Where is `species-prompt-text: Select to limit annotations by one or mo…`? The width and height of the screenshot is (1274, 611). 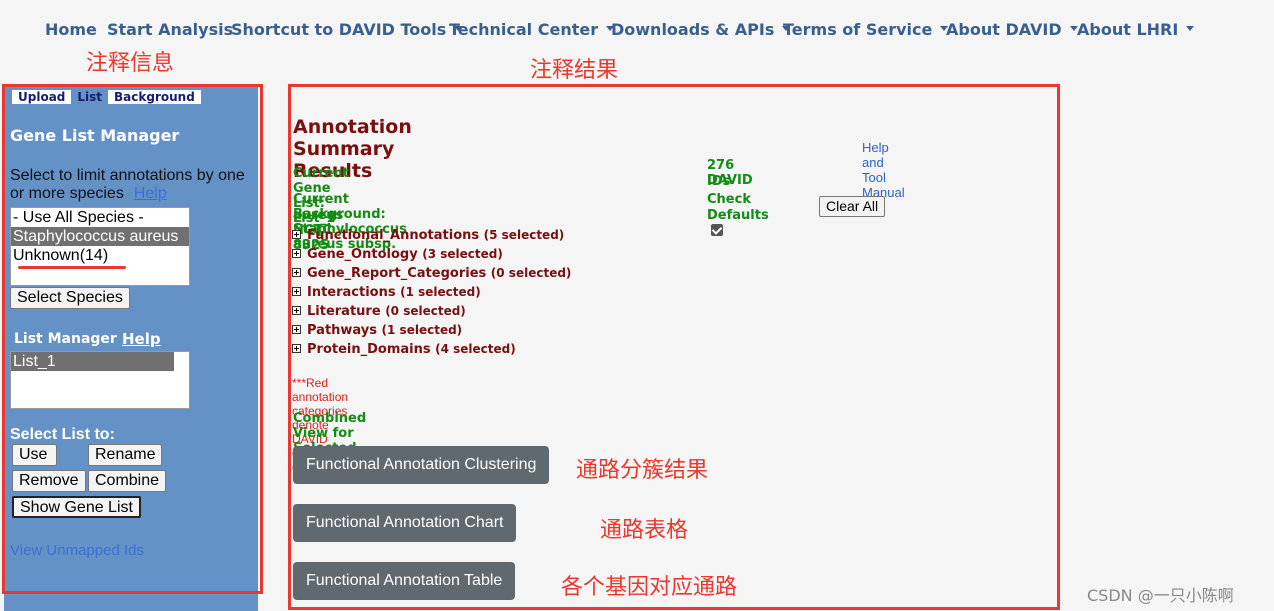 species-prompt-text: Select to limit annotations by one or mo… is located at coordinates (127, 184).